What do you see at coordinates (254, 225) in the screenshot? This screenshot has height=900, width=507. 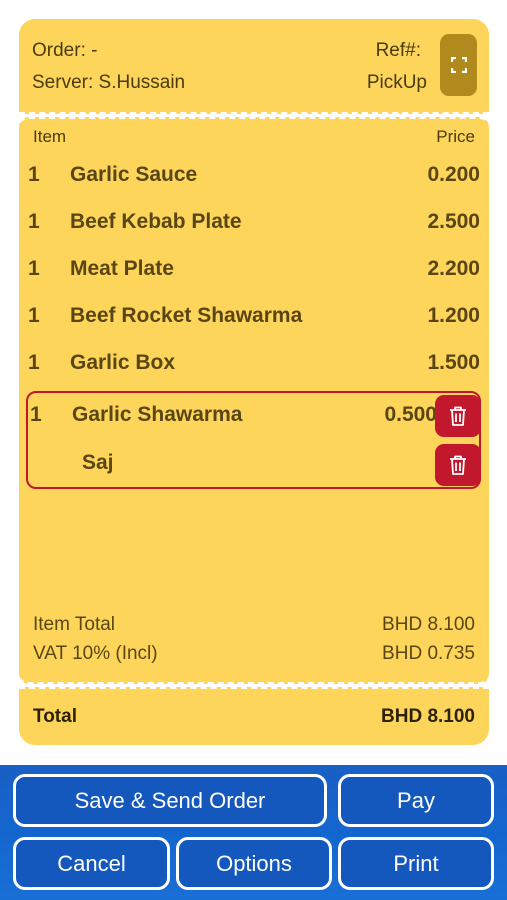 I see `order-item-row: 1 Beef Kebab Plate 2.500` at bounding box center [254, 225].